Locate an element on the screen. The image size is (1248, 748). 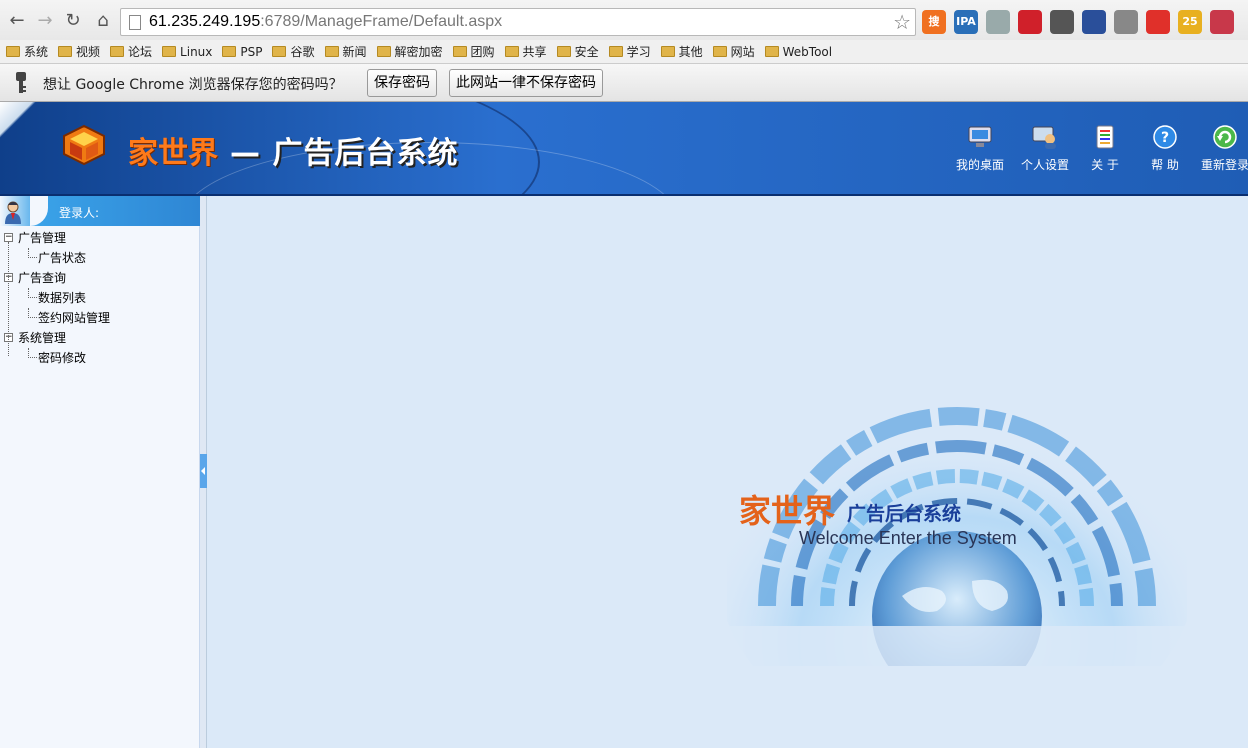
bookmark-label: 其他 is located at coordinates (690, 52).